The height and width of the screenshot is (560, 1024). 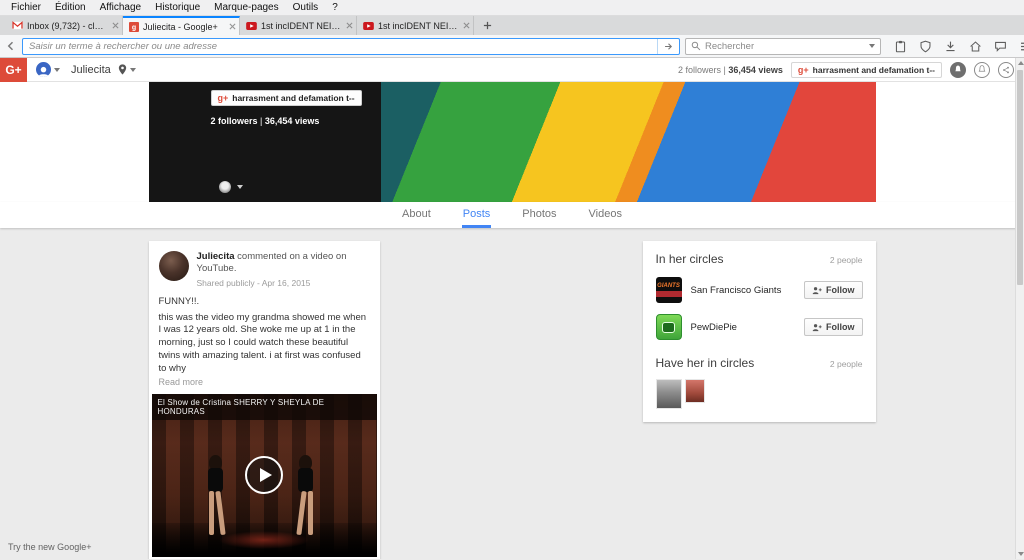 I want to click on scrollbar-up-arrow, so click(x=1020, y=63).